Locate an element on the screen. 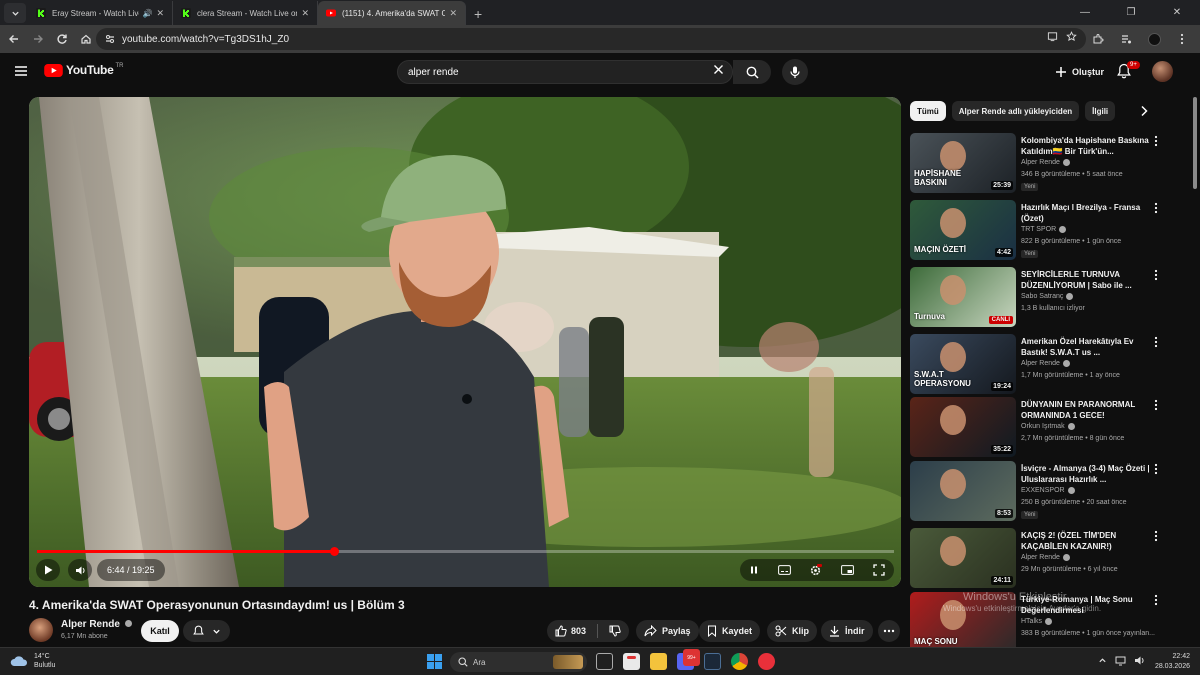 Image resolution: width=1200 pixels, height=675 pixels. filter-chip: Tümü is located at coordinates (928, 111).